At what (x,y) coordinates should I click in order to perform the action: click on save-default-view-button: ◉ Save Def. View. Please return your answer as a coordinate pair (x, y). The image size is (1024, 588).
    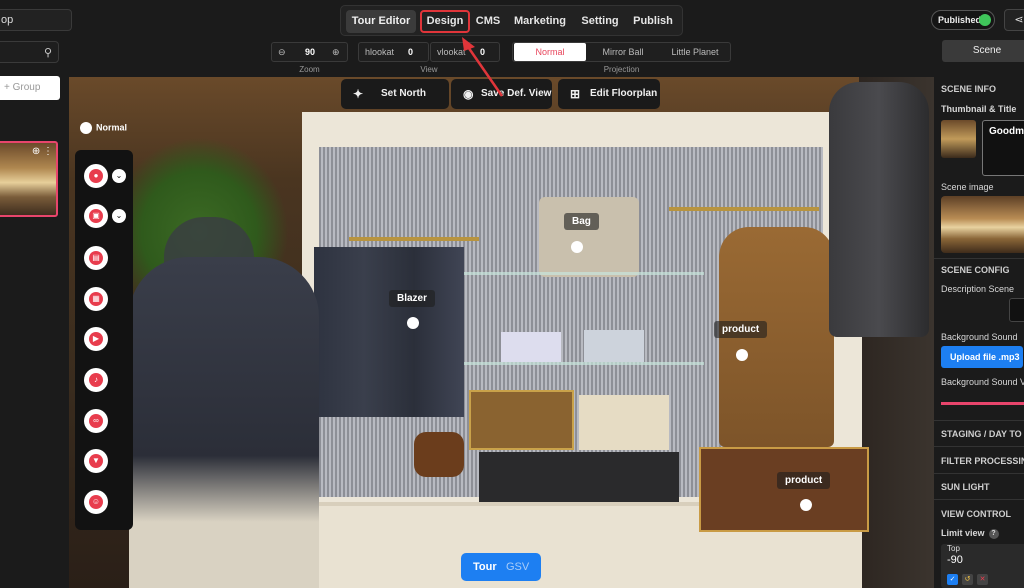
    Looking at the image, I should click on (501, 94).